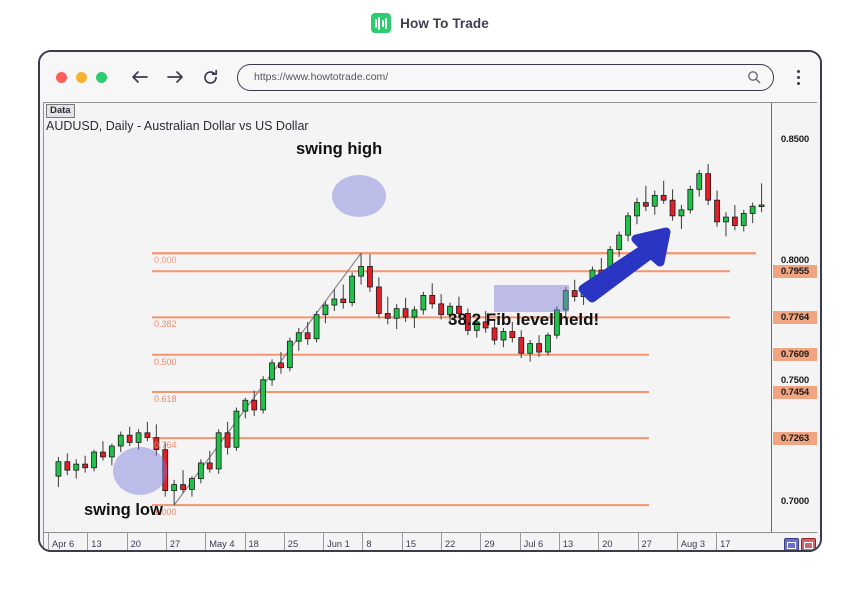  I want to click on price-axis-label: 0.7955, so click(795, 271).